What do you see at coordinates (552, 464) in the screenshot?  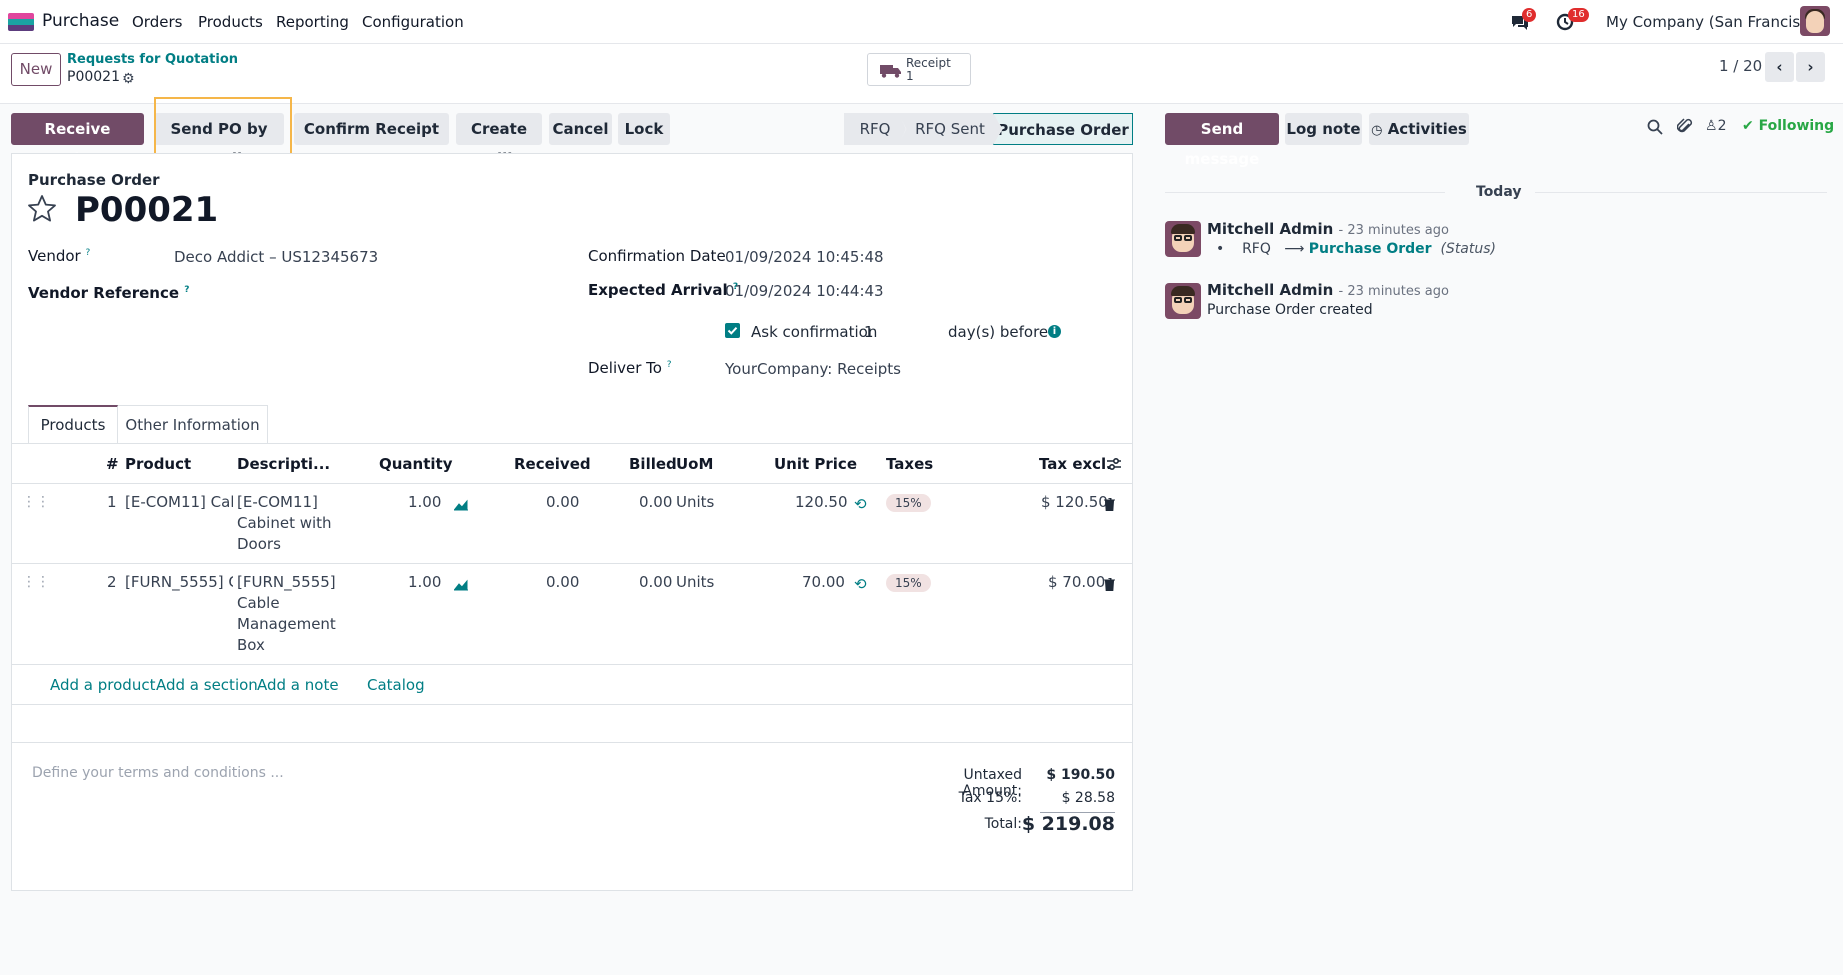 I see `col-received: Received` at bounding box center [552, 464].